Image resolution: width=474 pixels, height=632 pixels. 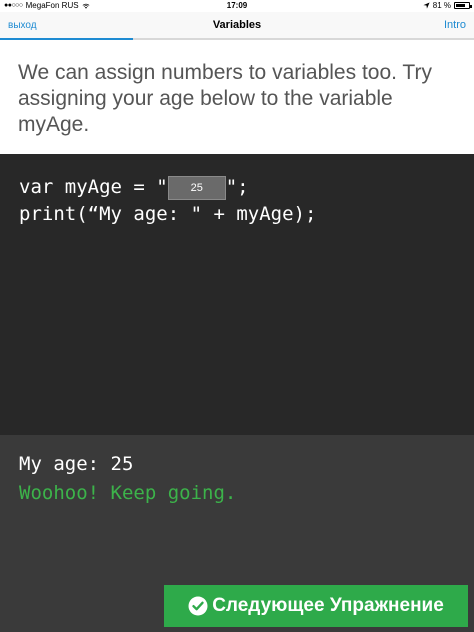 What do you see at coordinates (93, 187) in the screenshot?
I see `code-line-1-prefix: var myAge = "` at bounding box center [93, 187].